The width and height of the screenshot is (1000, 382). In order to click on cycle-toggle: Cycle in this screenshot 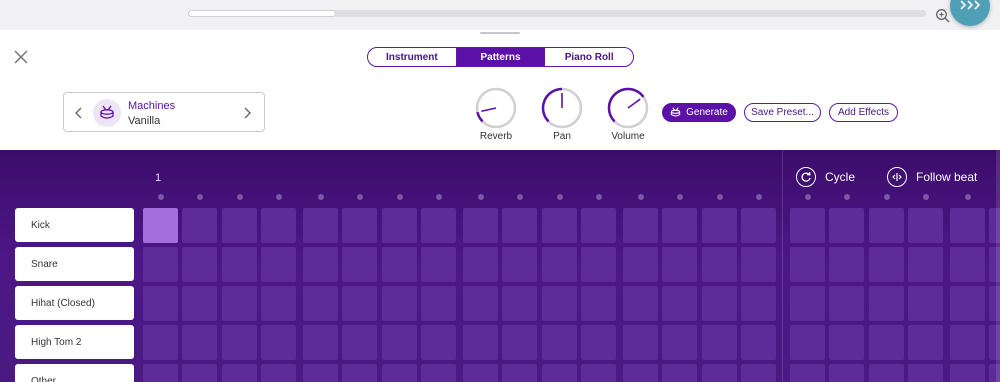, I will do `click(825, 177)`.